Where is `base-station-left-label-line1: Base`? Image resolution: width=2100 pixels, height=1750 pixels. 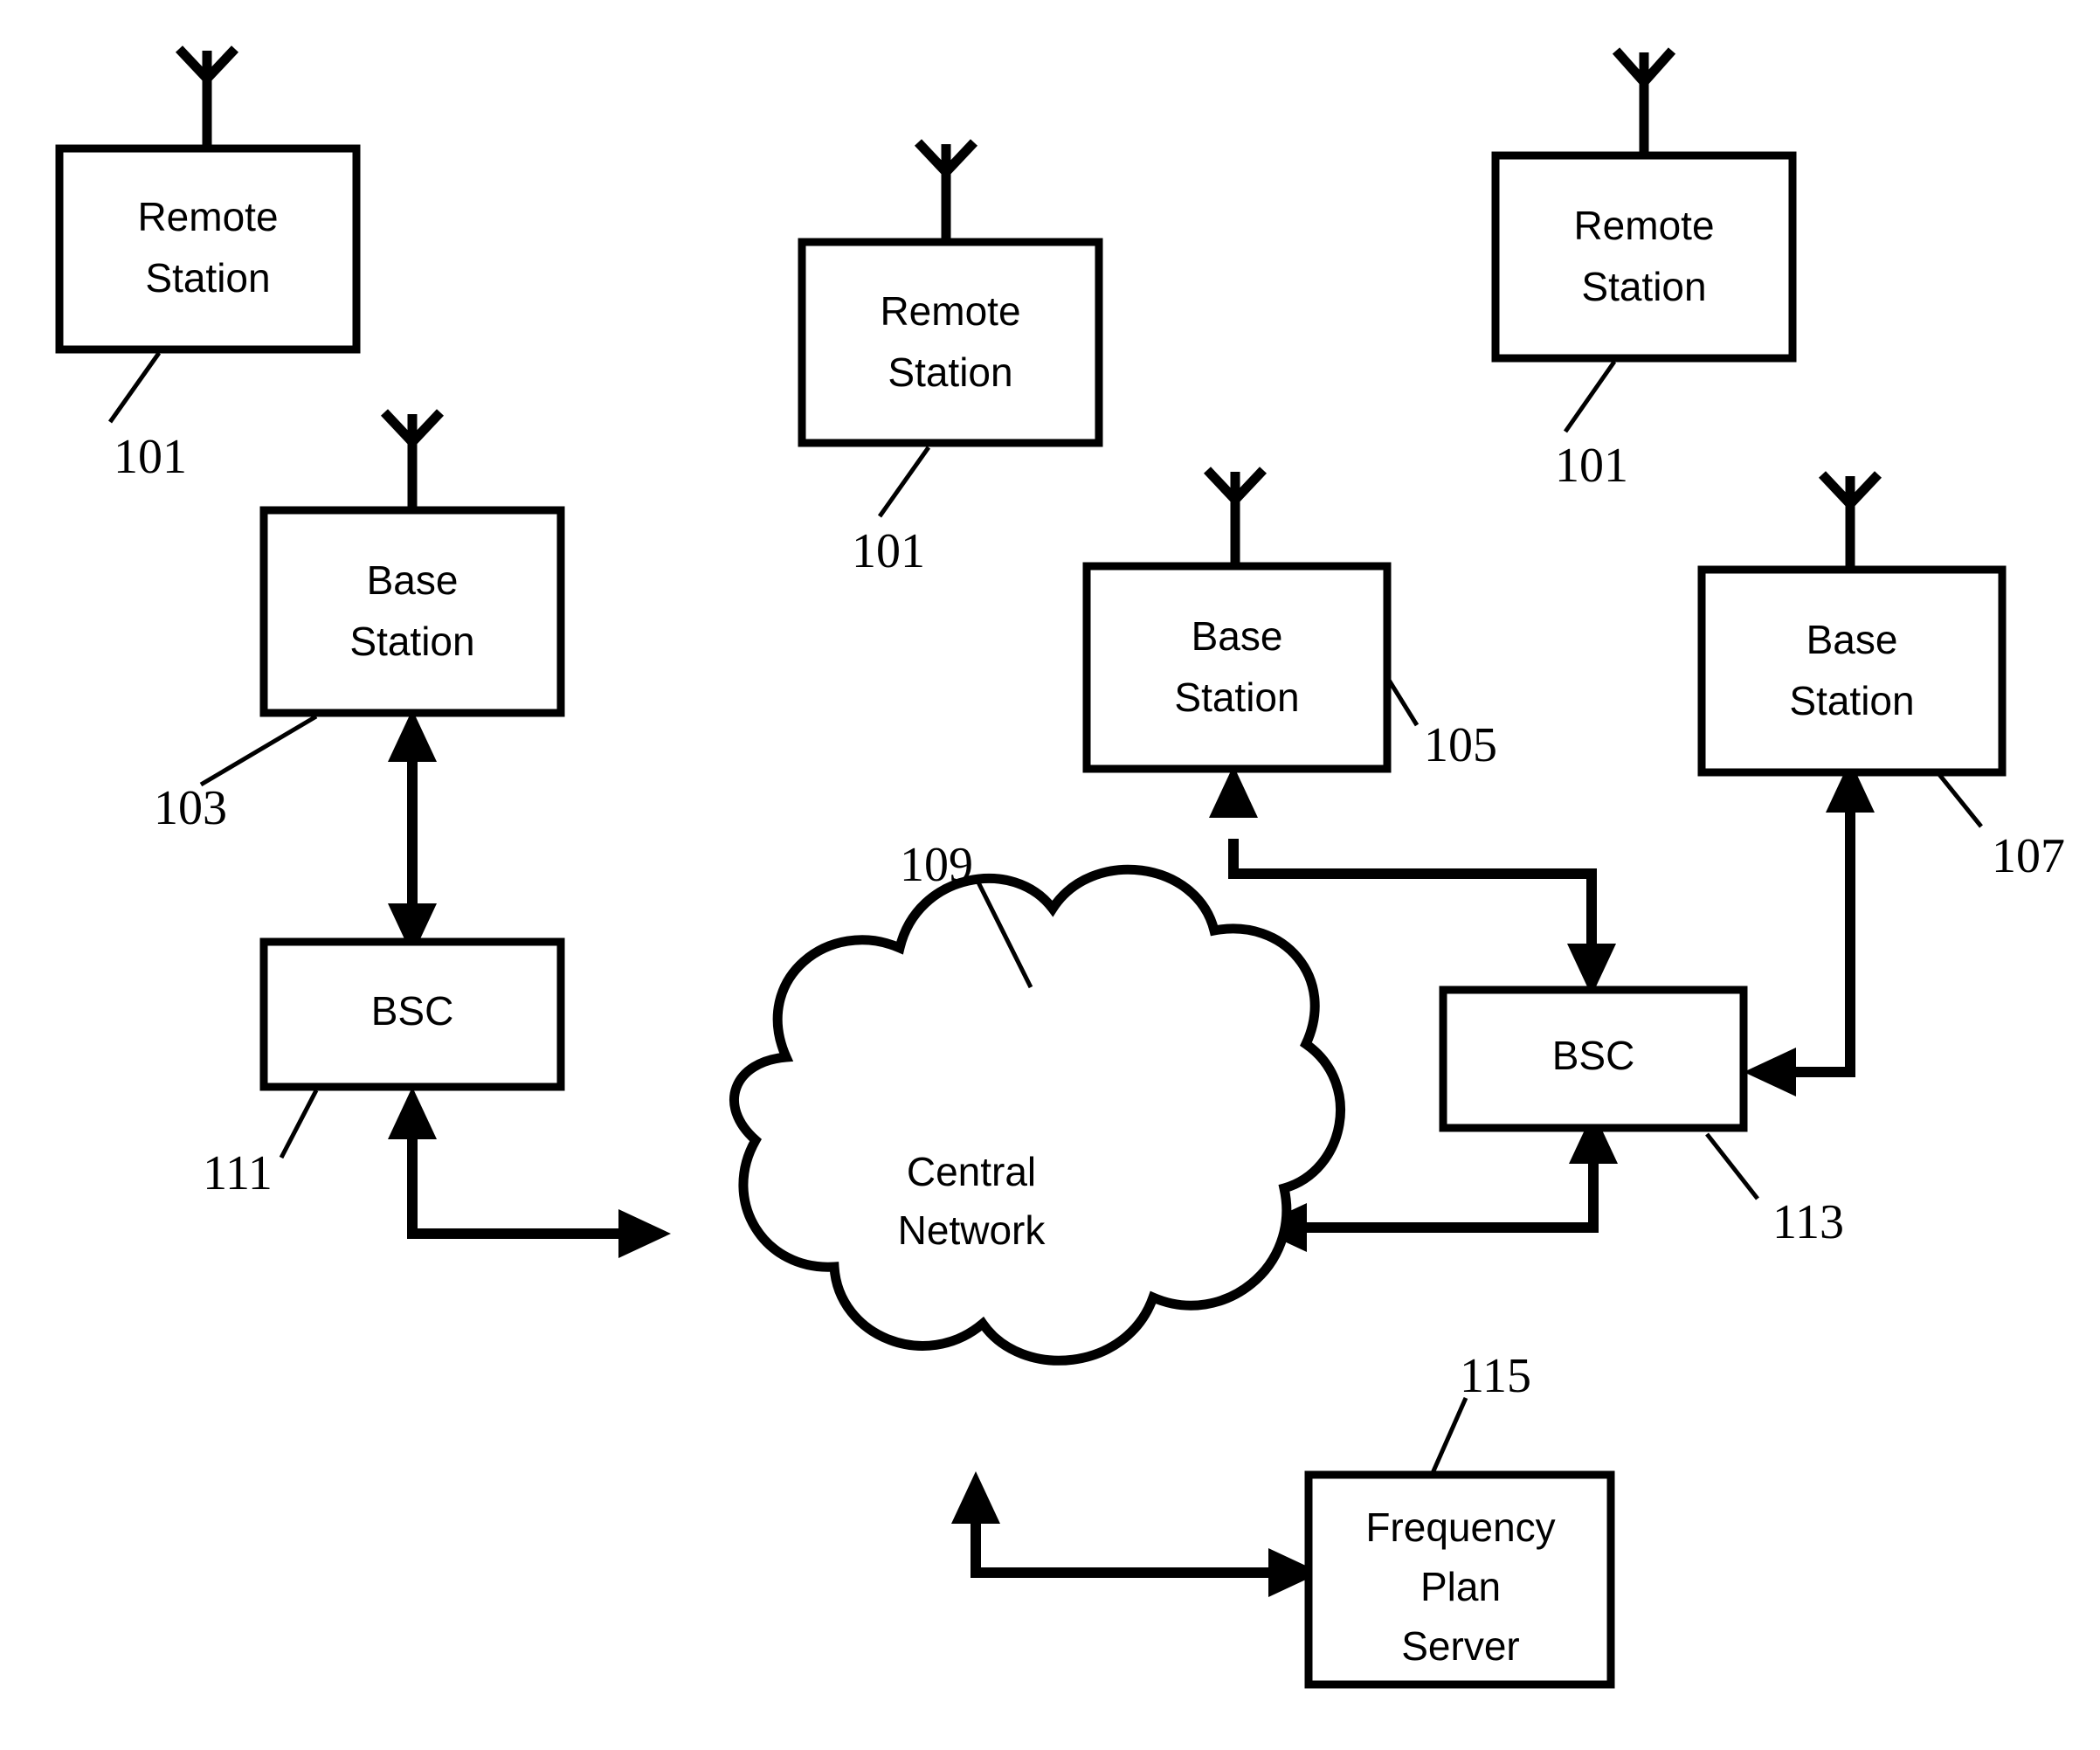
base-station-left-label-line1: Base is located at coordinates (413, 580).